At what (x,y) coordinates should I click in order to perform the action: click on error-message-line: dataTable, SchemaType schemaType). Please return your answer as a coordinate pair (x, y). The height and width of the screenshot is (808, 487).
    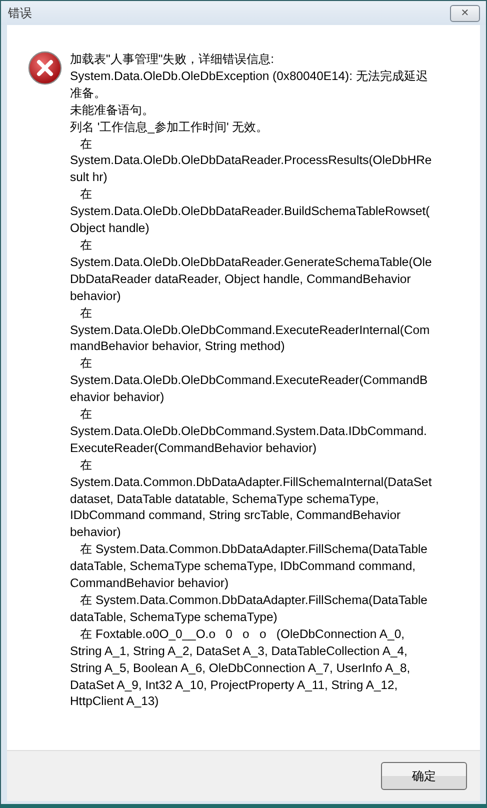
    Looking at the image, I should click on (174, 617).